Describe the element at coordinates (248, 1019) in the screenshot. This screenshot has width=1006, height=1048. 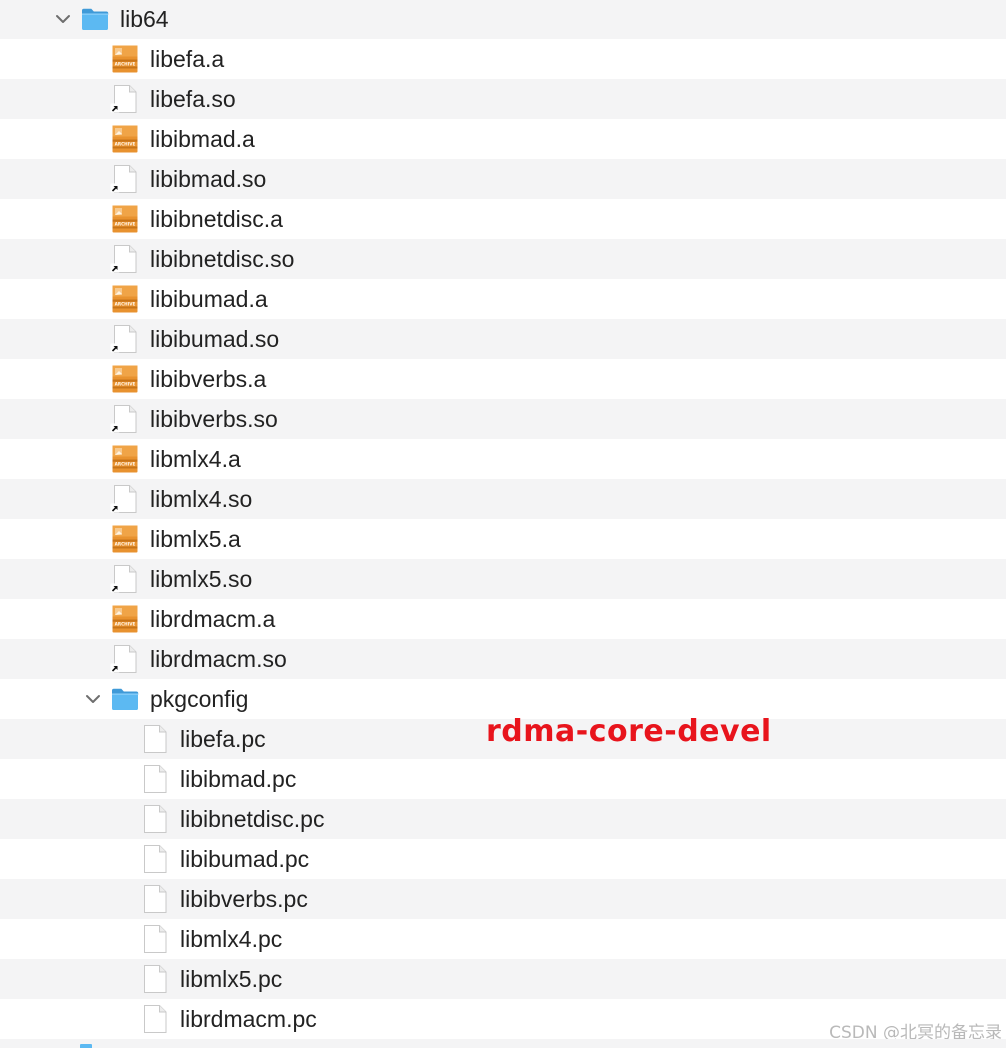
I see `file-name: librdmacm.pc` at that location.